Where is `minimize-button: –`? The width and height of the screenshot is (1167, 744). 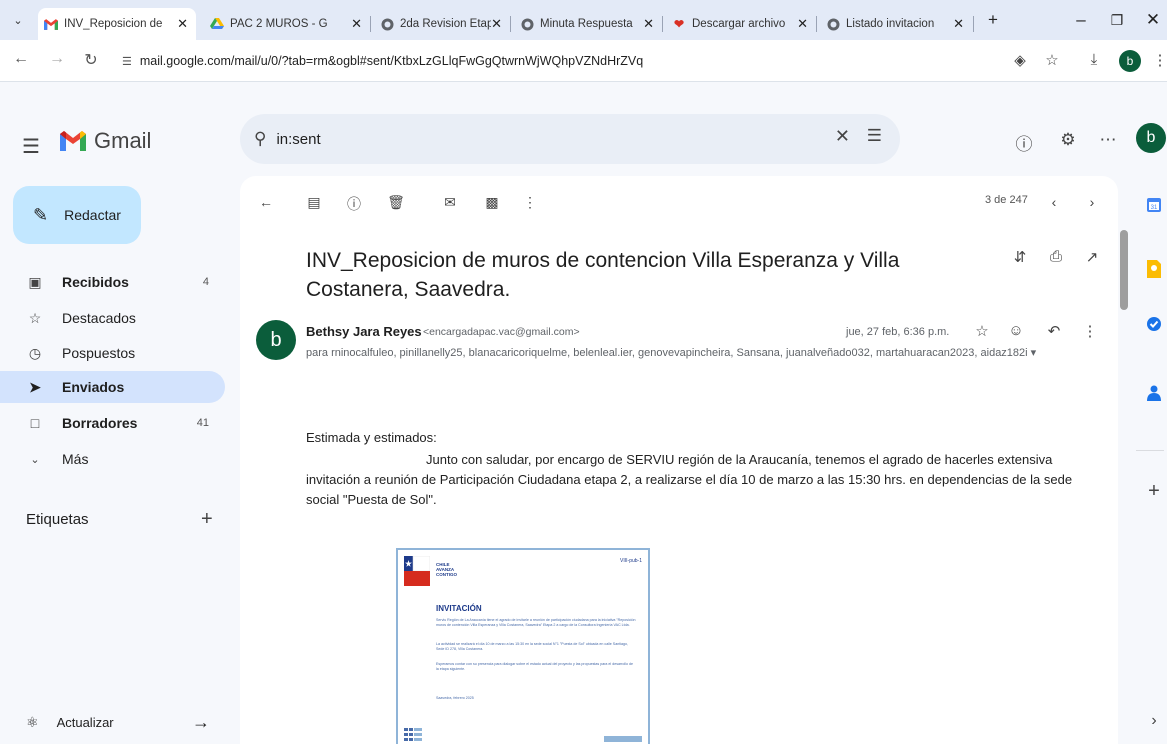
minimize-button: – is located at coordinates (1081, 20).